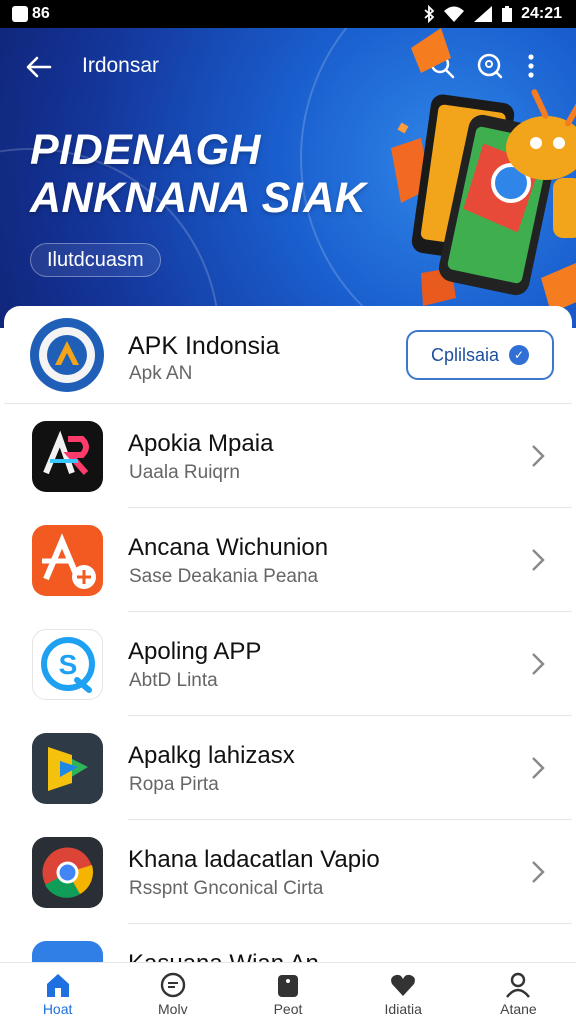 This screenshot has width=576, height=1024. What do you see at coordinates (184, 472) in the screenshot?
I see `app-subtitle: Uaala Ruiqrn` at bounding box center [184, 472].